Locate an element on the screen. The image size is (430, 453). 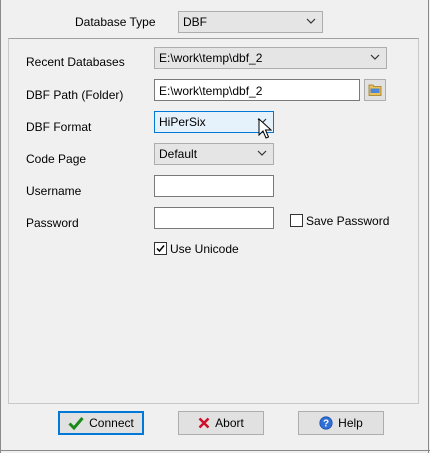
dbf-path-input is located at coordinates (257, 90).